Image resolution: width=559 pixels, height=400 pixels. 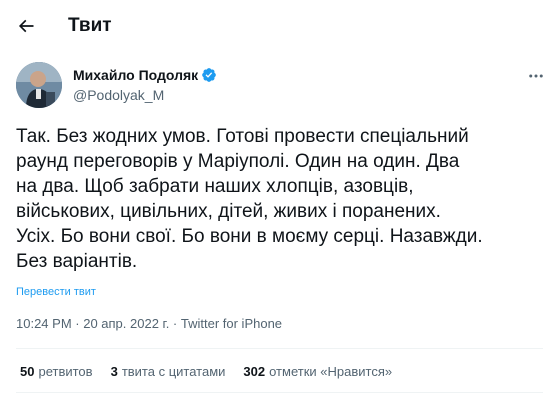 What do you see at coordinates (331, 371) in the screenshot?
I see `likes-label: отметки «Нравится»` at bounding box center [331, 371].